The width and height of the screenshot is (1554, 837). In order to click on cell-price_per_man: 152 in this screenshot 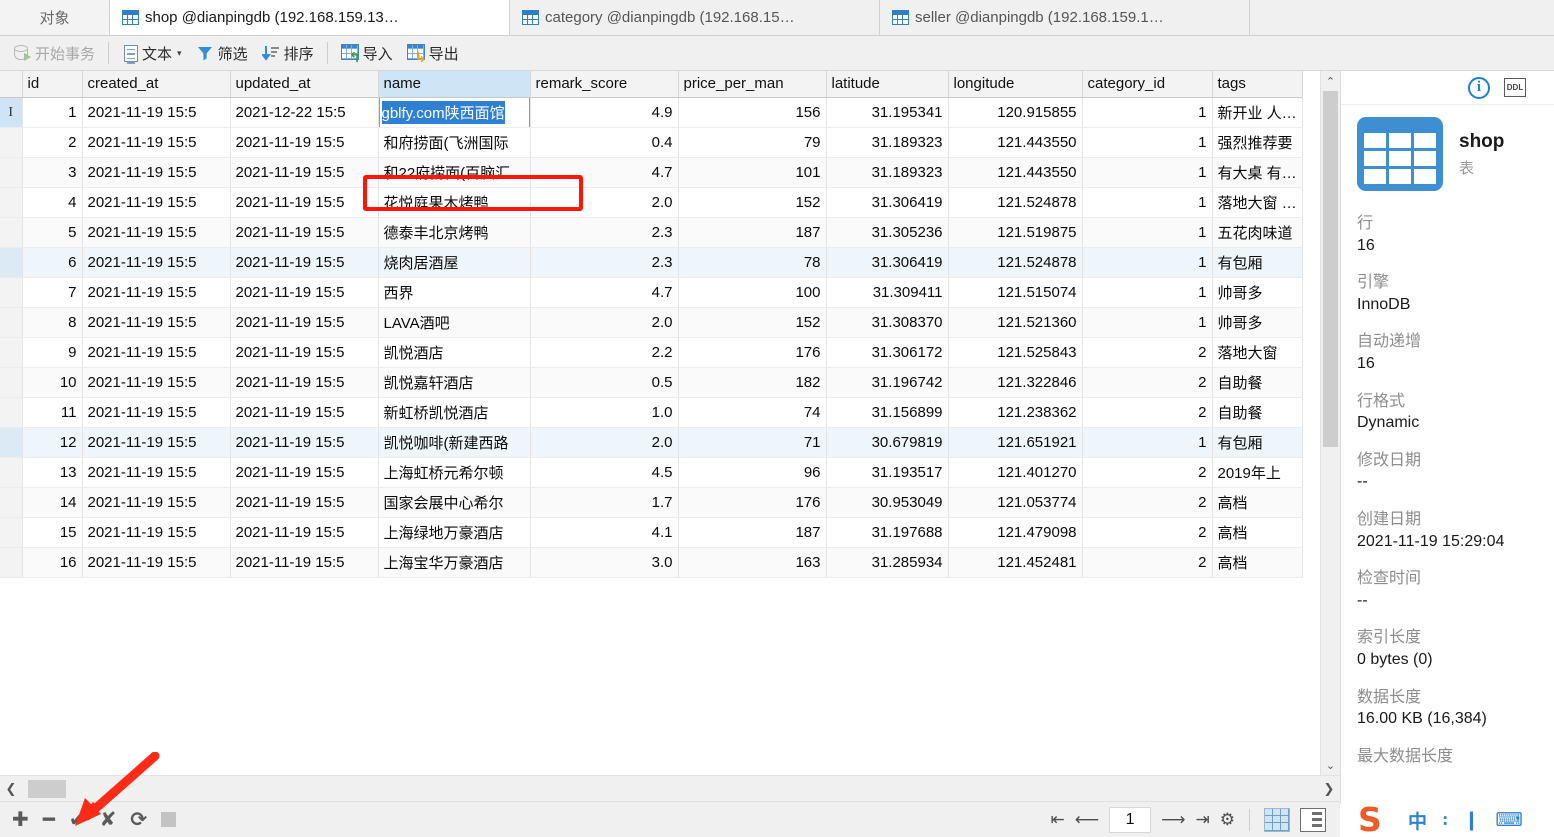, I will do `click(752, 322)`.